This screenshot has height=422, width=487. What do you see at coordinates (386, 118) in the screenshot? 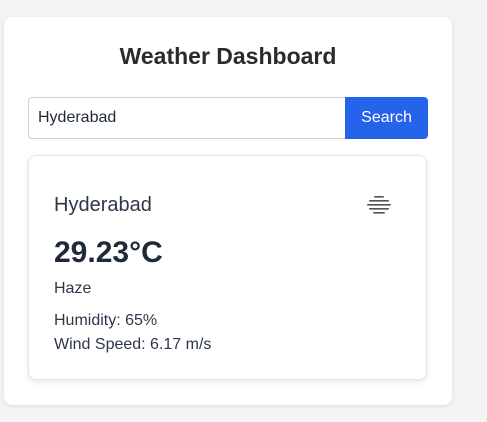
I see `search-button: Search` at bounding box center [386, 118].